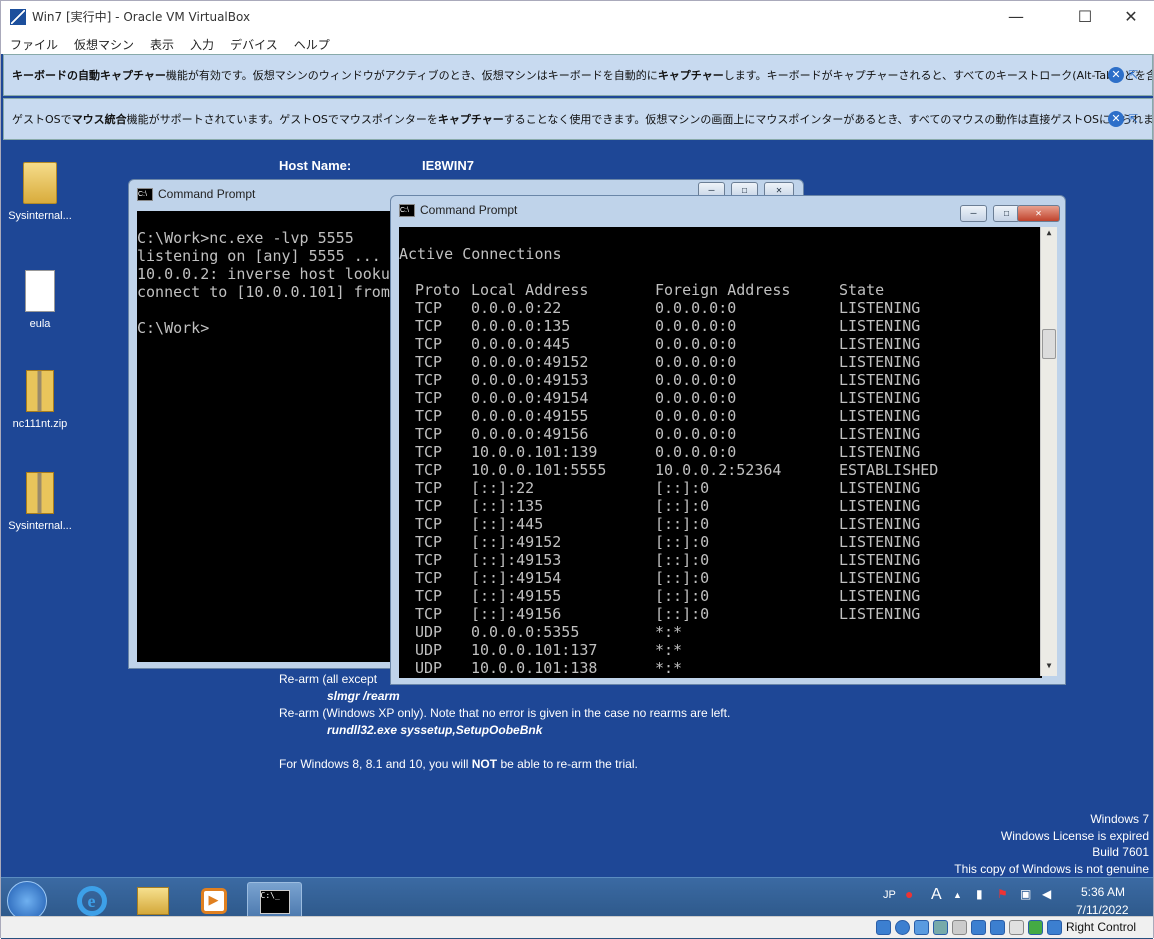 The width and height of the screenshot is (1154, 939). Describe the element at coordinates (161, 43) in the screenshot. I see `menu-view: 表示` at that location.